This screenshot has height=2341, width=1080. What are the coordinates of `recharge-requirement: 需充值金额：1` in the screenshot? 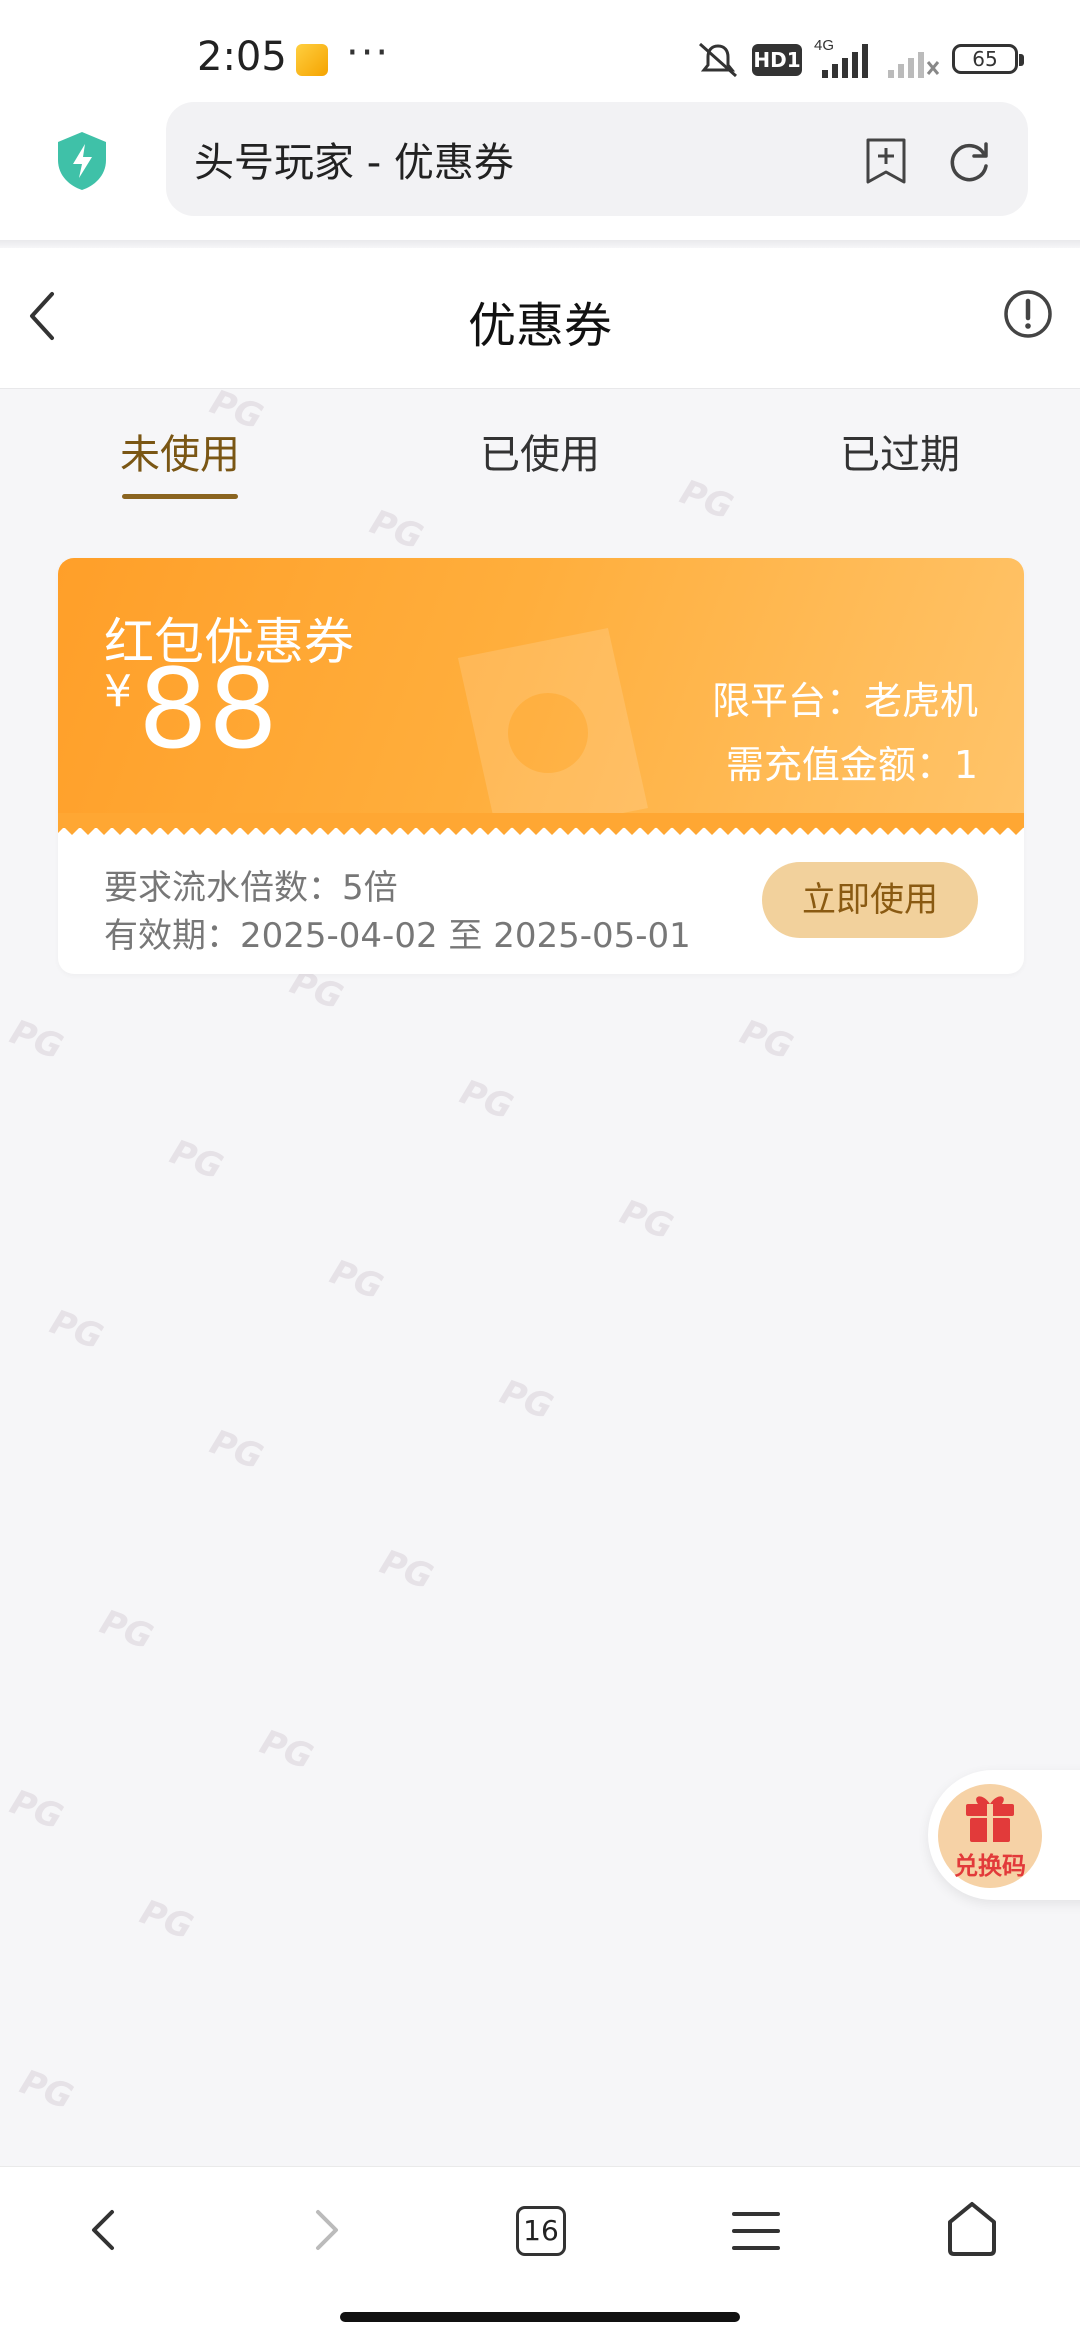 It's located at (851, 765).